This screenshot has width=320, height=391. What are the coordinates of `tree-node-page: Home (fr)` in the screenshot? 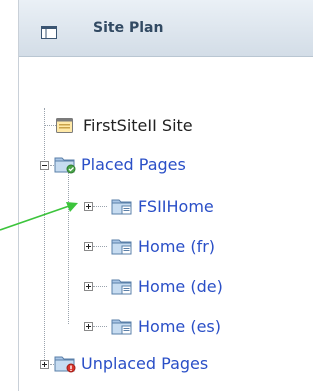 It's located at (163, 246).